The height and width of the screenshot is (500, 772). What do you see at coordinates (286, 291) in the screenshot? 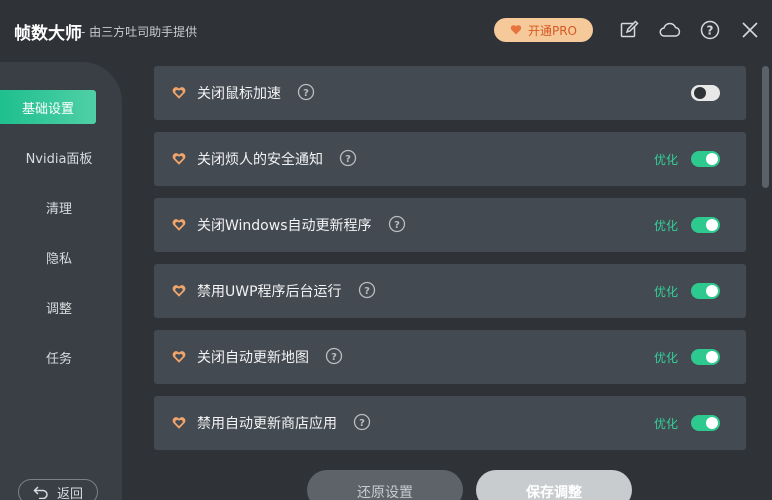
I see `setting-label: 禁用UWP程序后台运行?` at bounding box center [286, 291].